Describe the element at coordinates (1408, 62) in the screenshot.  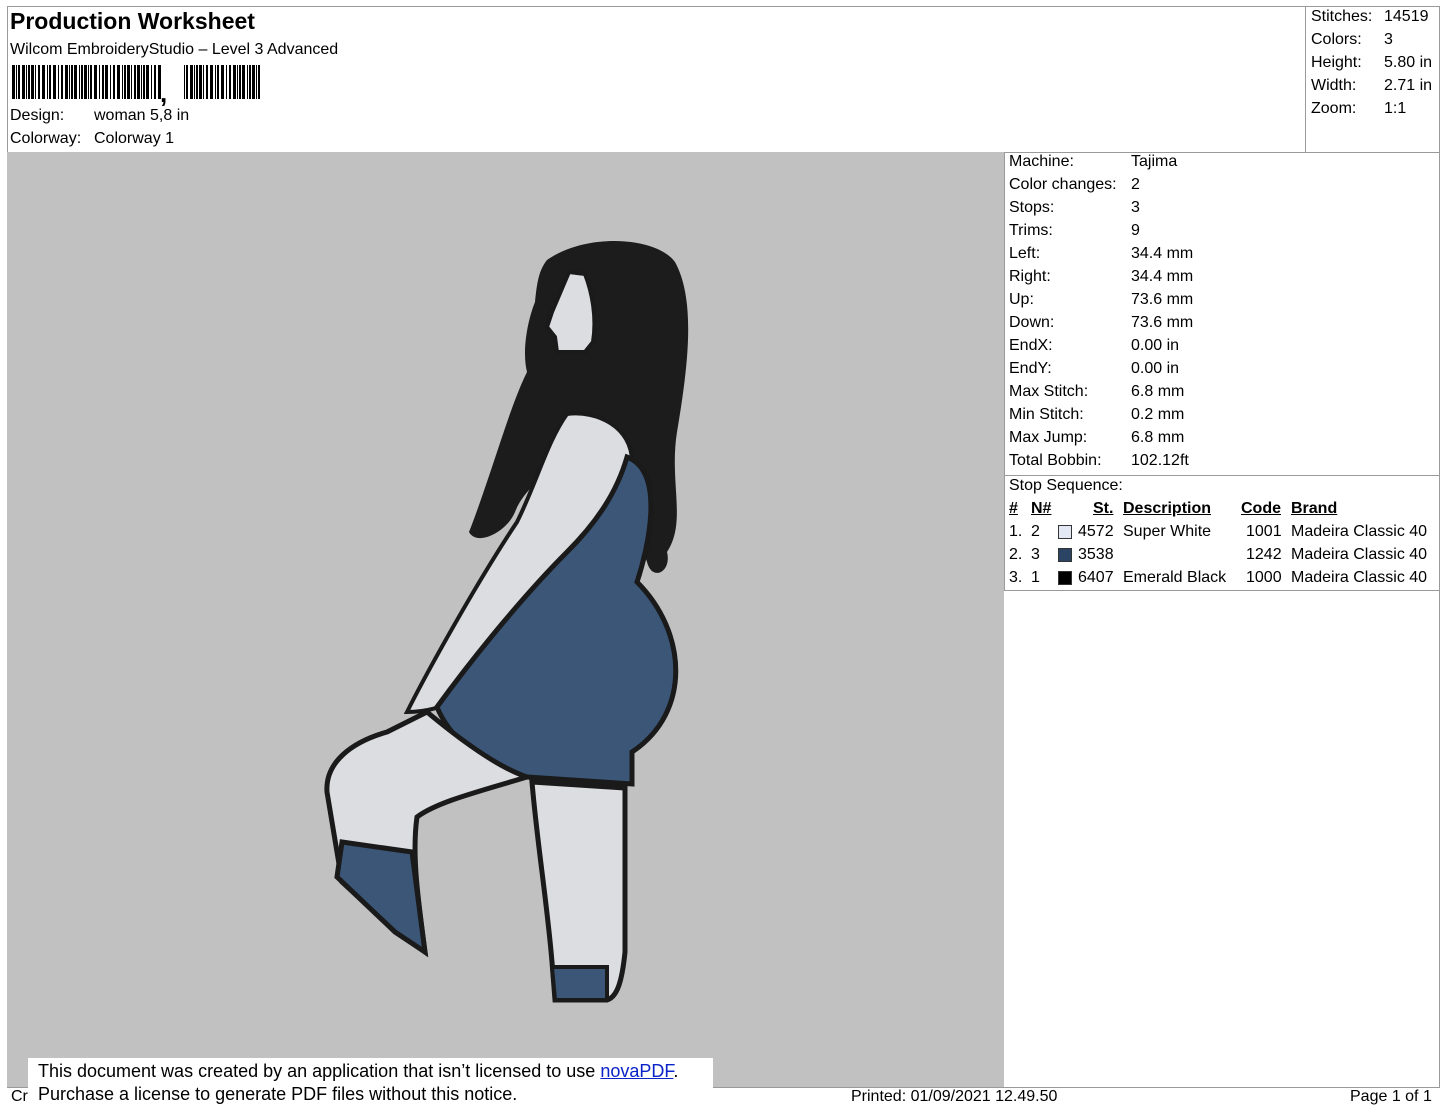
I see `summary-height-value: 5.80 in` at that location.